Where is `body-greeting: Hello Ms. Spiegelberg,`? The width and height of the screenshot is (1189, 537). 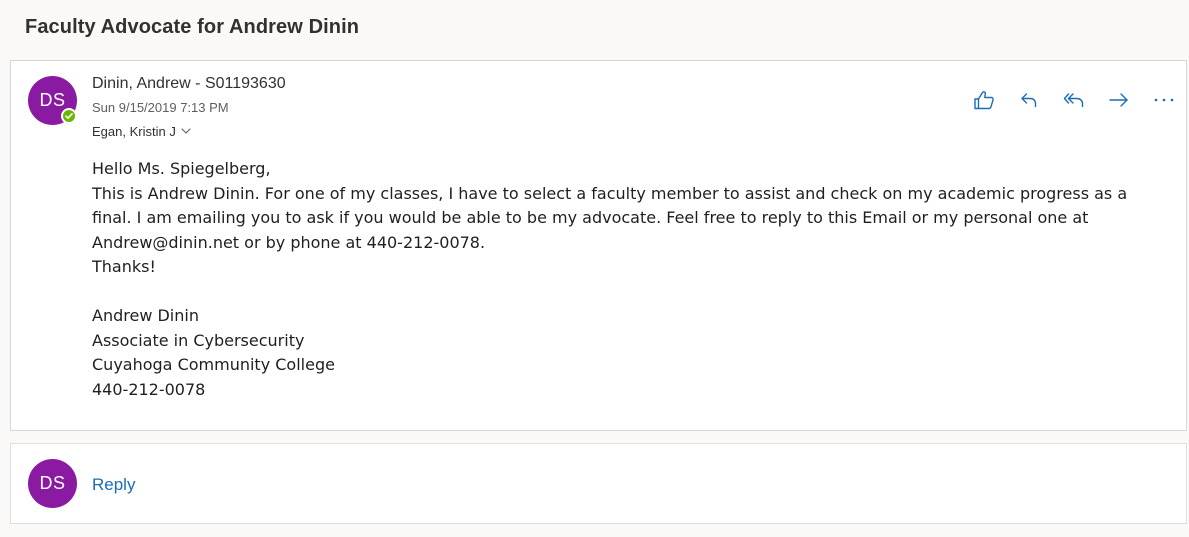 body-greeting: Hello Ms. Spiegelberg, is located at coordinates (181, 168).